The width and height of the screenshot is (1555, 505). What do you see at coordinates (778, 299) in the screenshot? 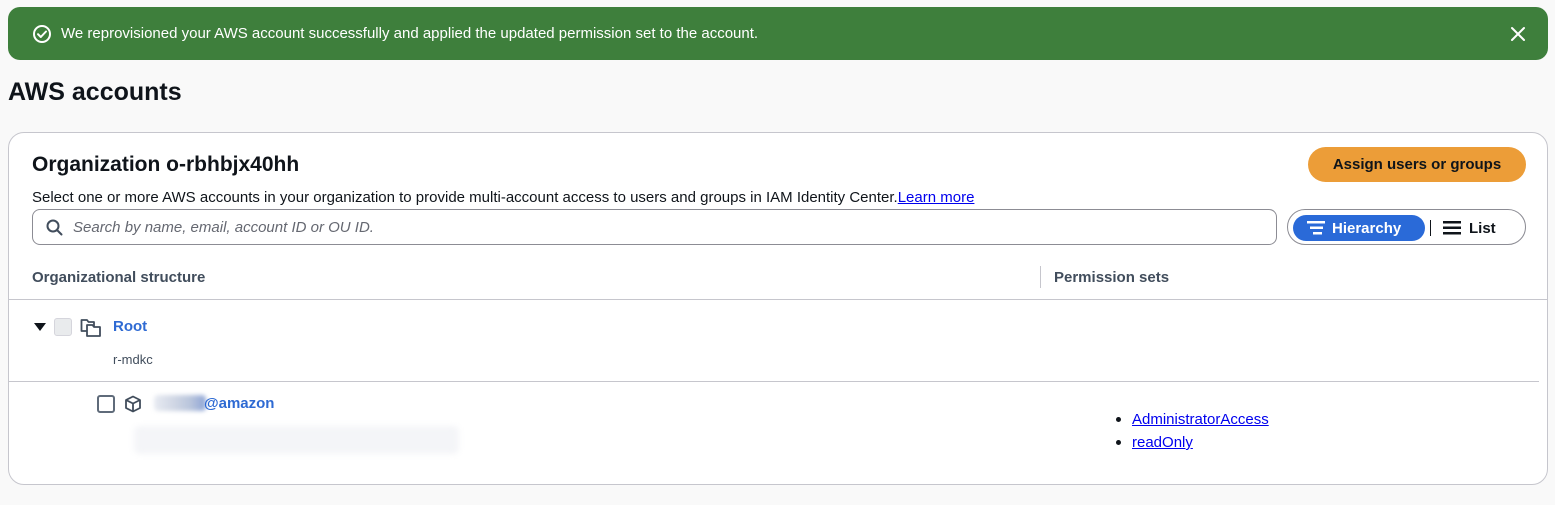
I see `header-divider` at bounding box center [778, 299].